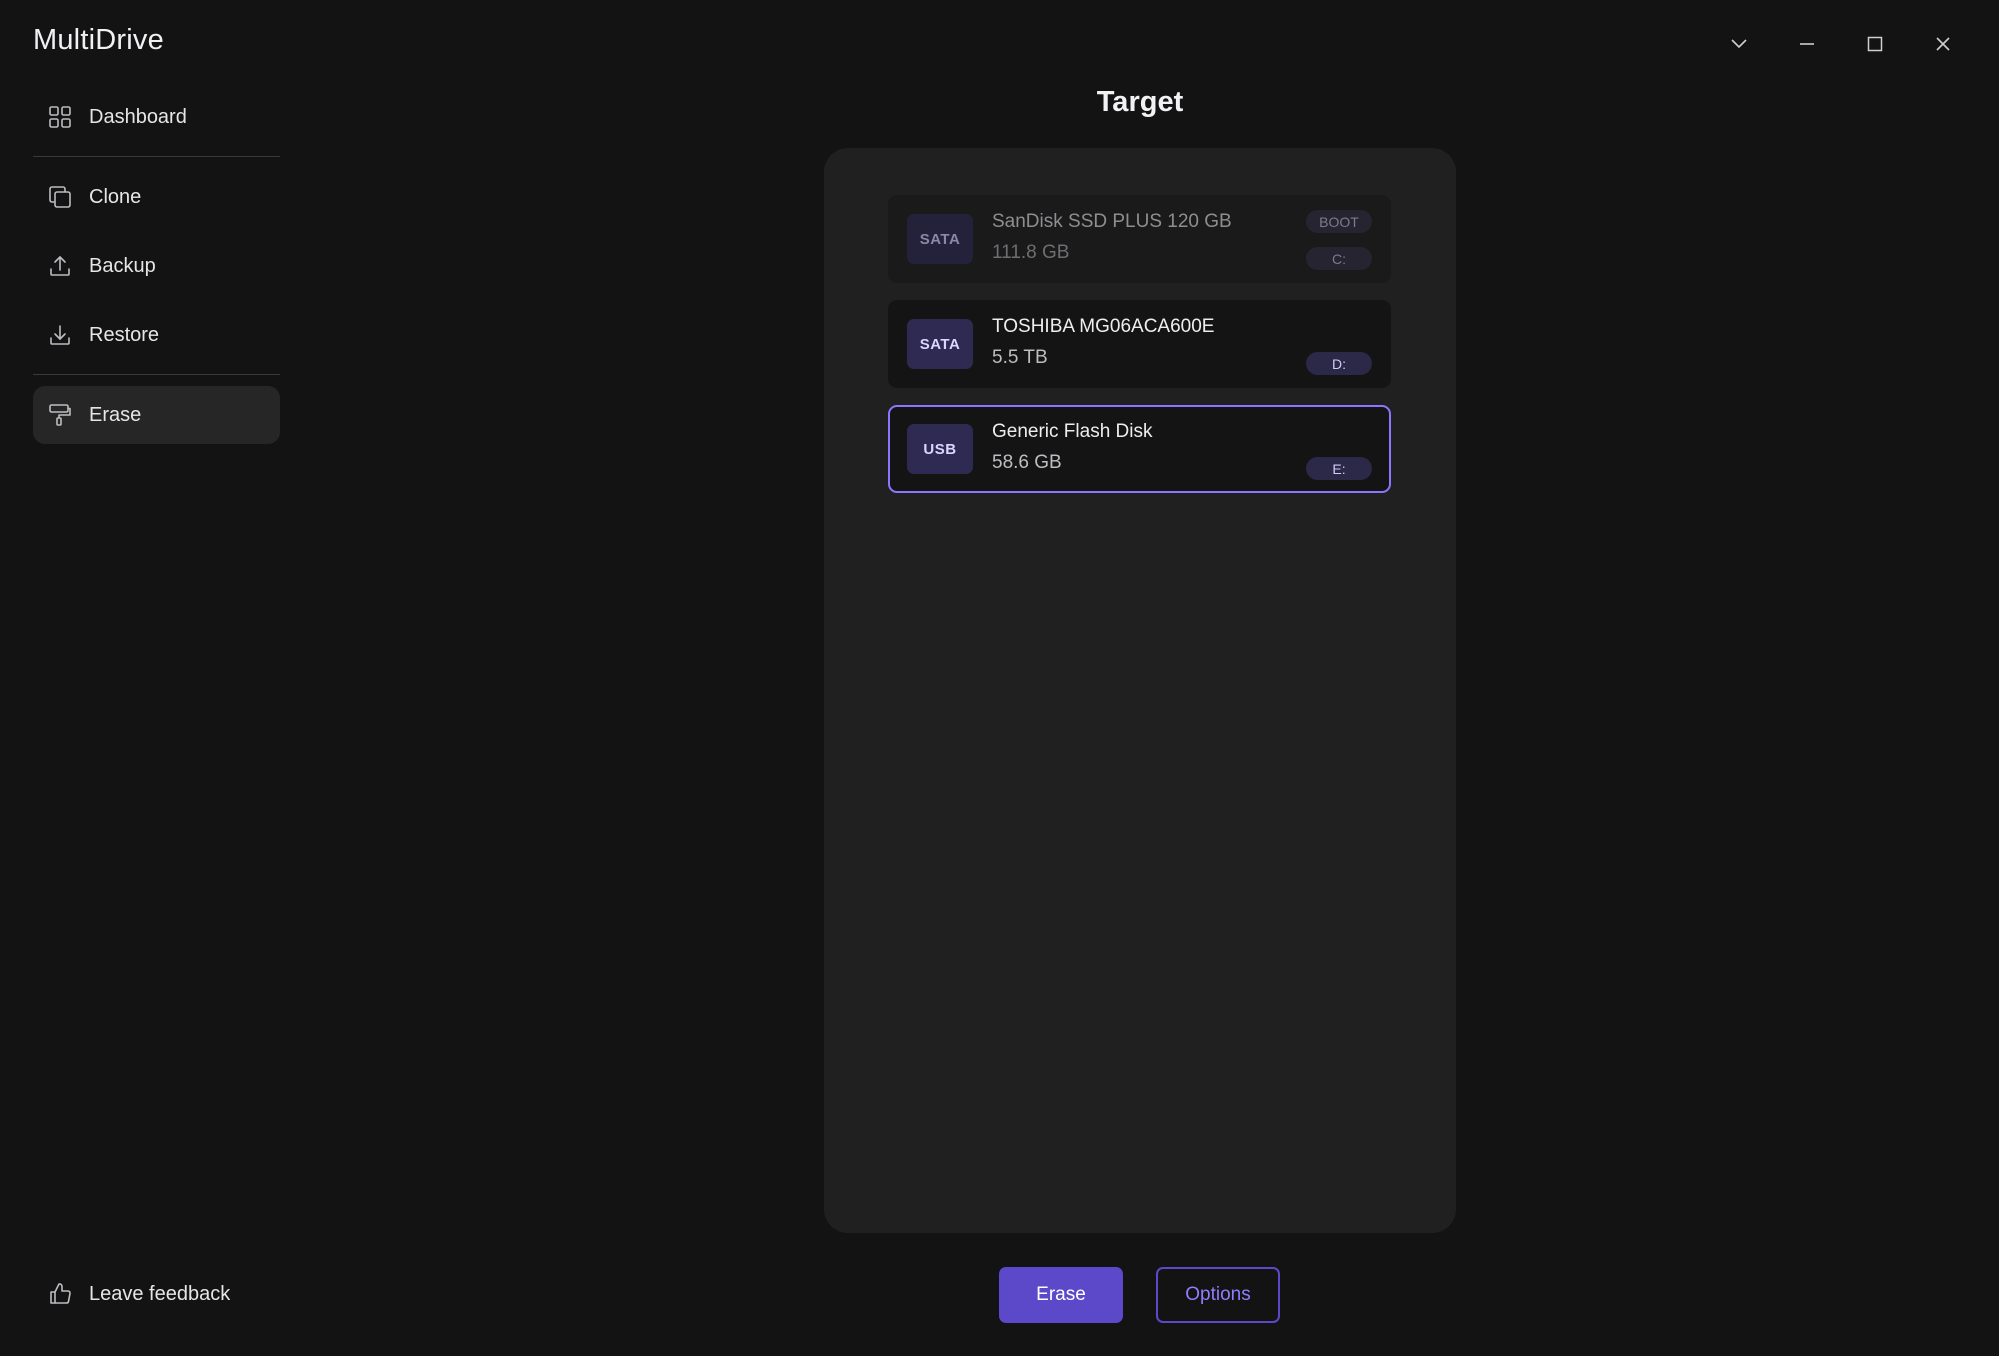  What do you see at coordinates (98, 40) in the screenshot?
I see `app-title: MultiDrive` at bounding box center [98, 40].